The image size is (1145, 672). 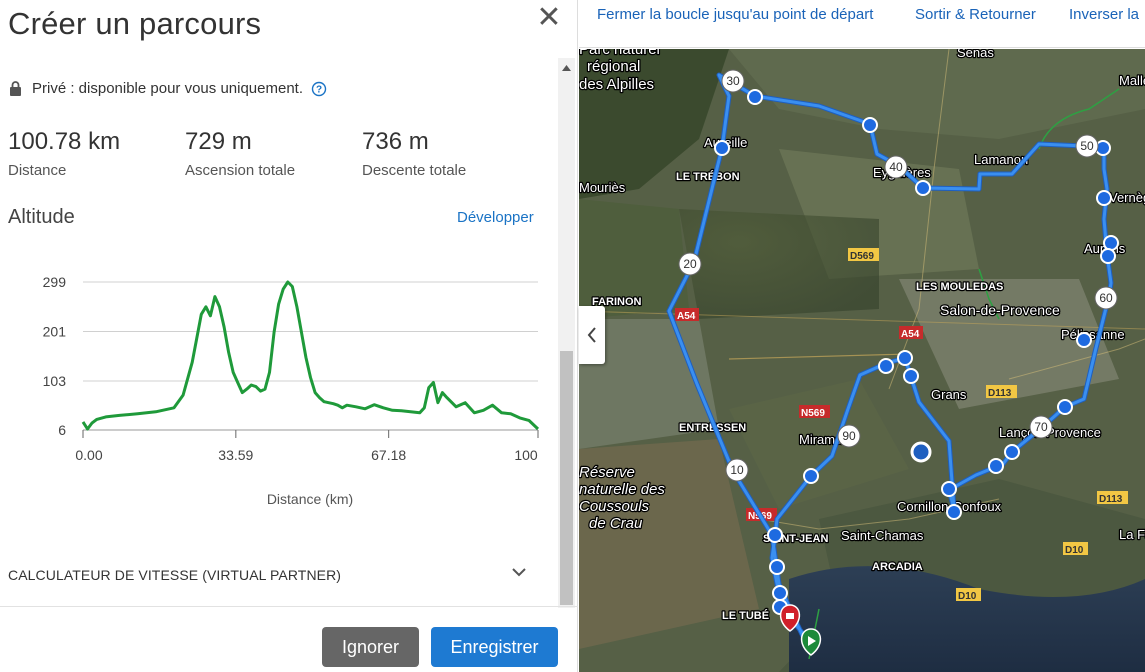 I want to click on footer-divider, so click(x=289, y=606).